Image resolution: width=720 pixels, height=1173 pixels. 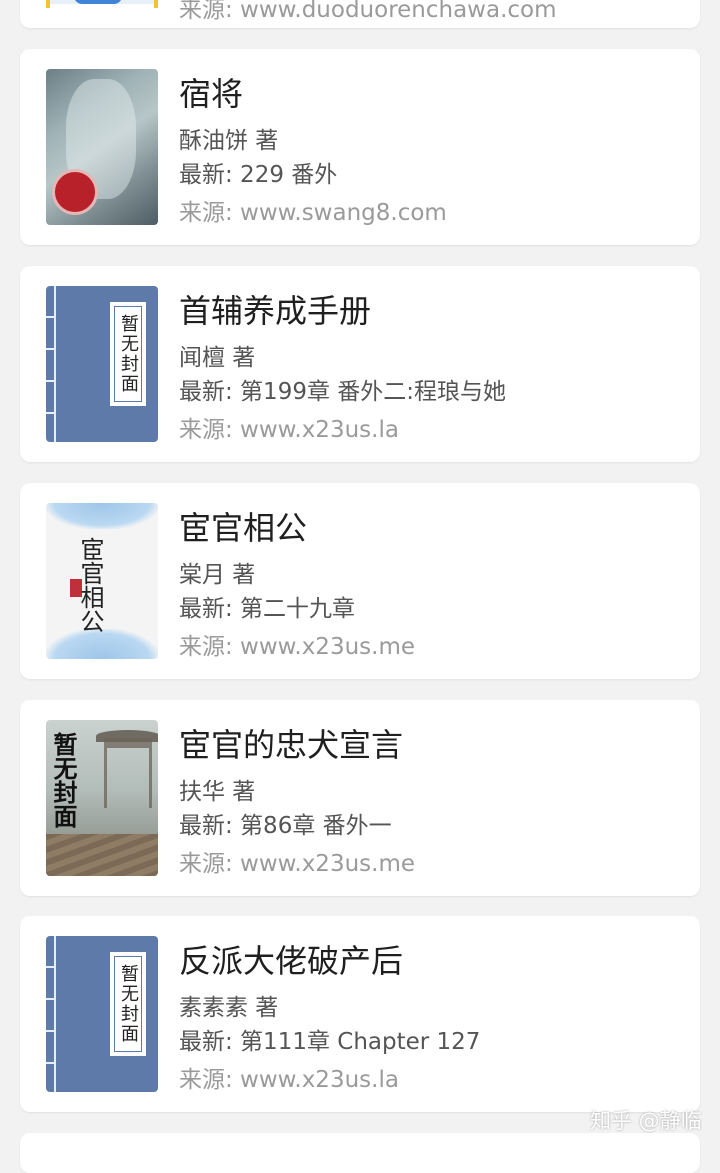 What do you see at coordinates (258, 175) in the screenshot?
I see `book-latest-chapter: 最新: 229 番外` at bounding box center [258, 175].